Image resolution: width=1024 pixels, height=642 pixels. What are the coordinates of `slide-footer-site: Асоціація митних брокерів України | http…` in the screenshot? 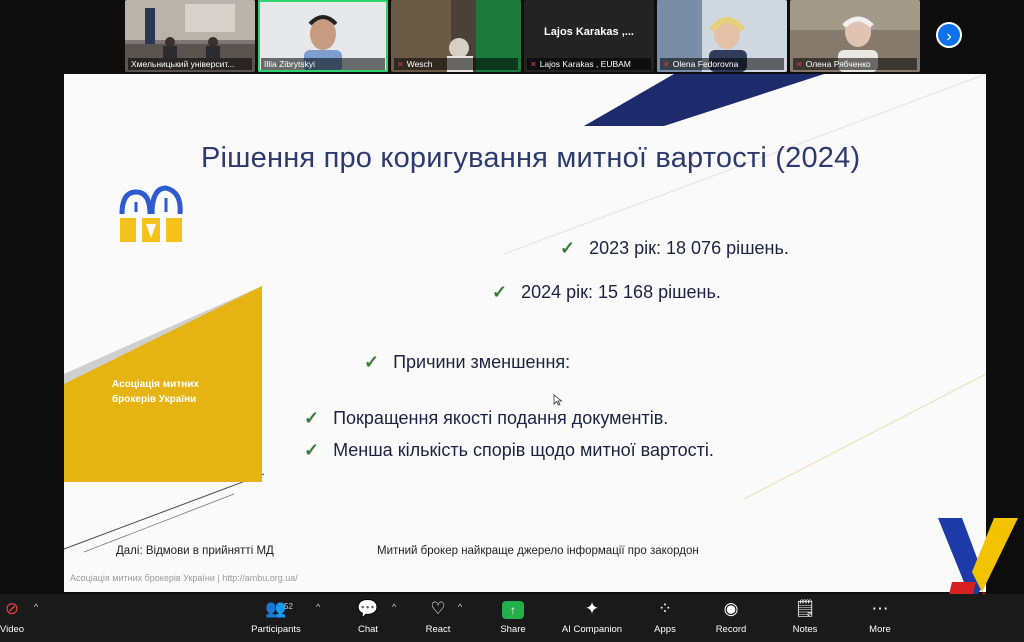 It's located at (184, 578).